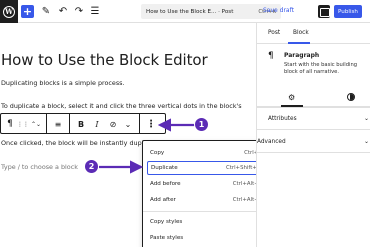 Image resolution: width=370 pixels, height=247 pixels. I want to click on sidebar-tabs: Post Block, so click(313, 33).